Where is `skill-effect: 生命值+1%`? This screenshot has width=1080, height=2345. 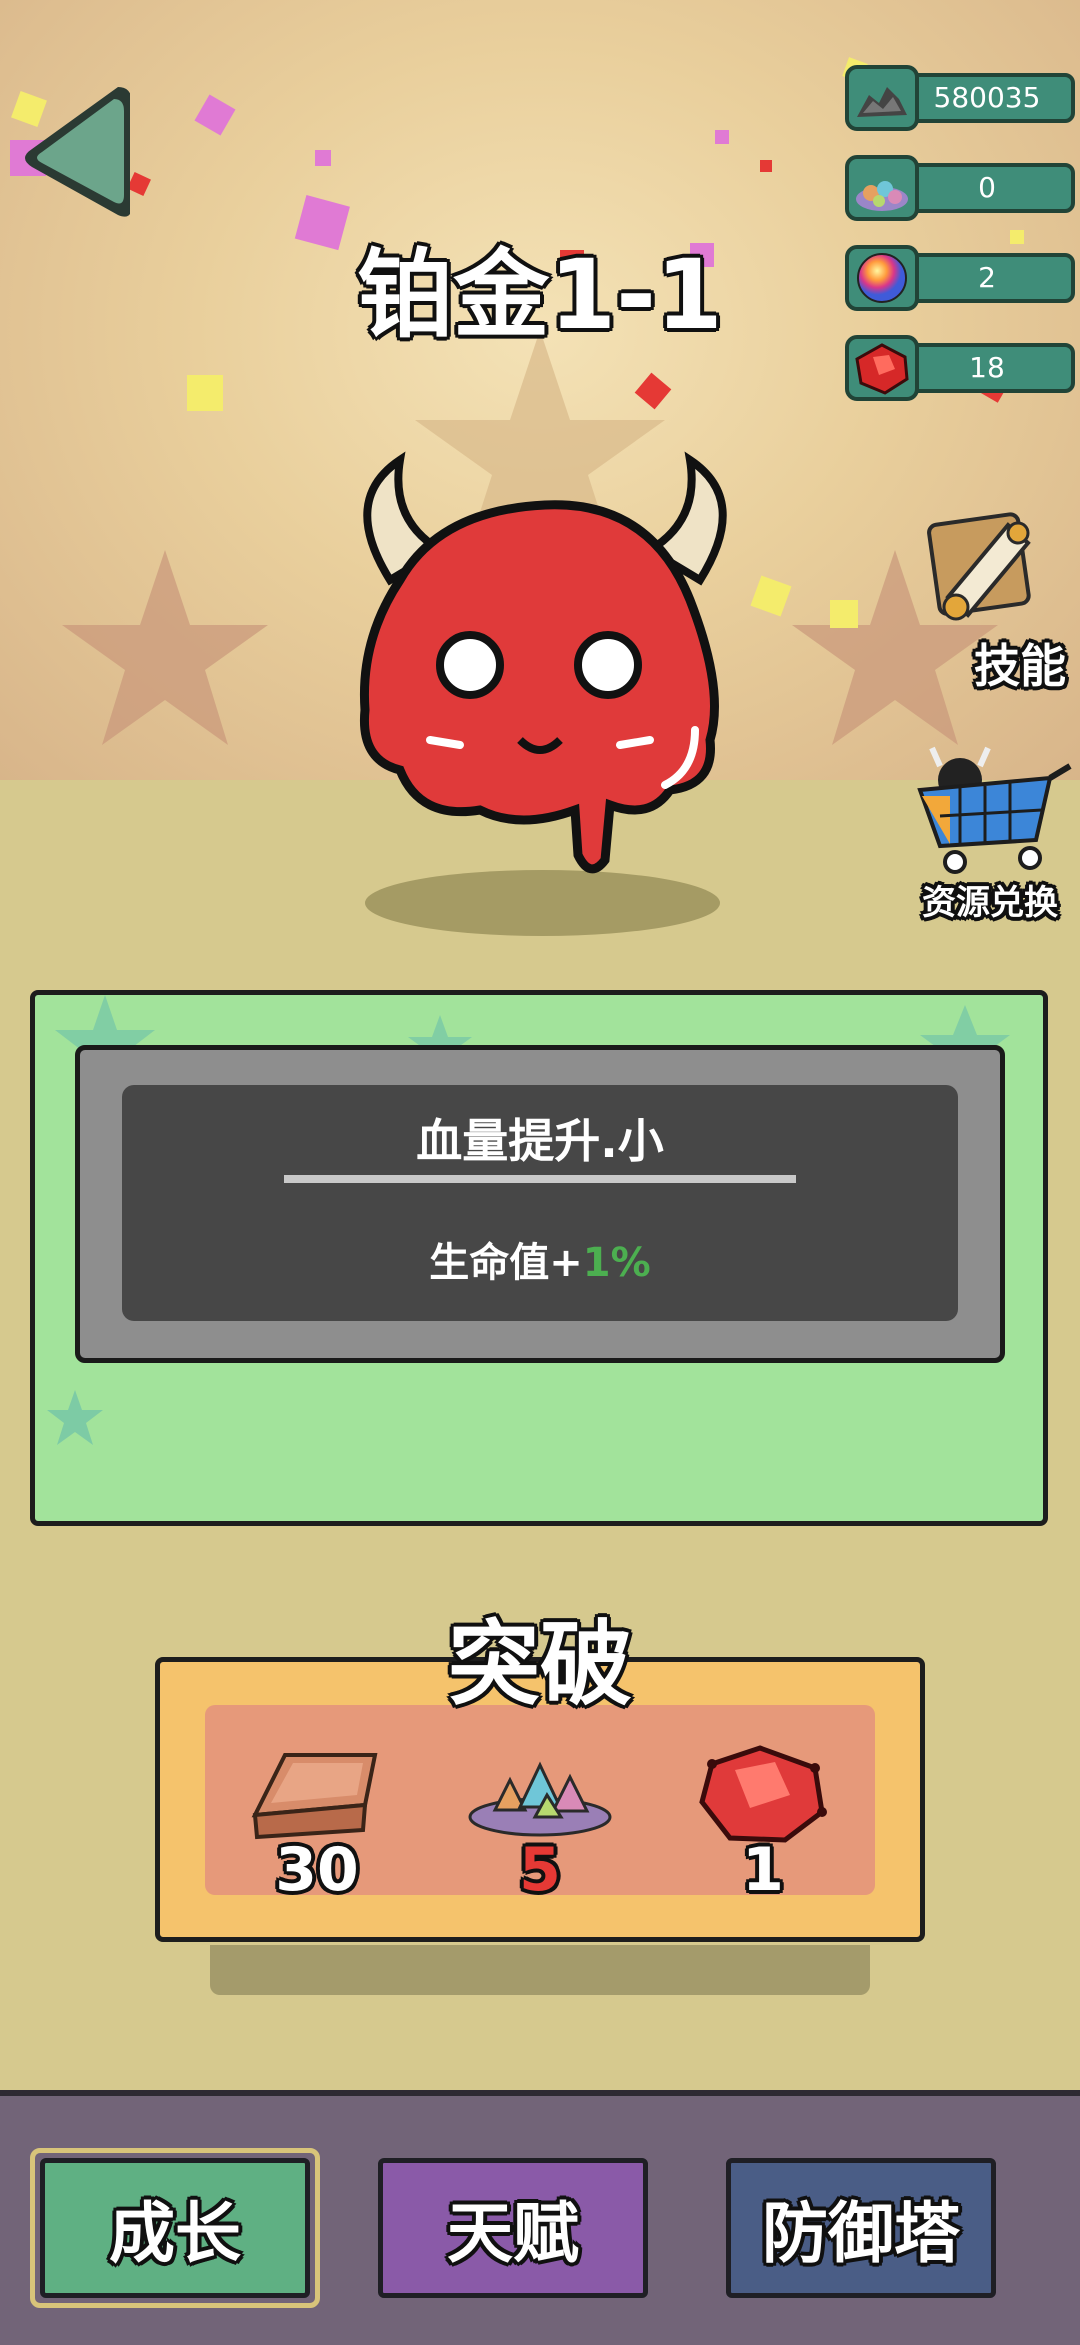
skill-effect: 生命值+1% is located at coordinates (540, 1260).